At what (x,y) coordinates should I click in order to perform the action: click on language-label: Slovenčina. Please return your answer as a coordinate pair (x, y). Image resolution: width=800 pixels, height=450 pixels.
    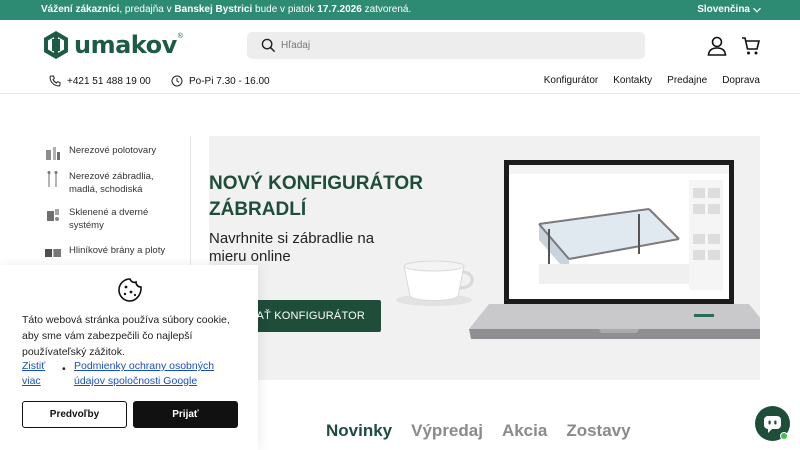
    Looking at the image, I should click on (723, 9).